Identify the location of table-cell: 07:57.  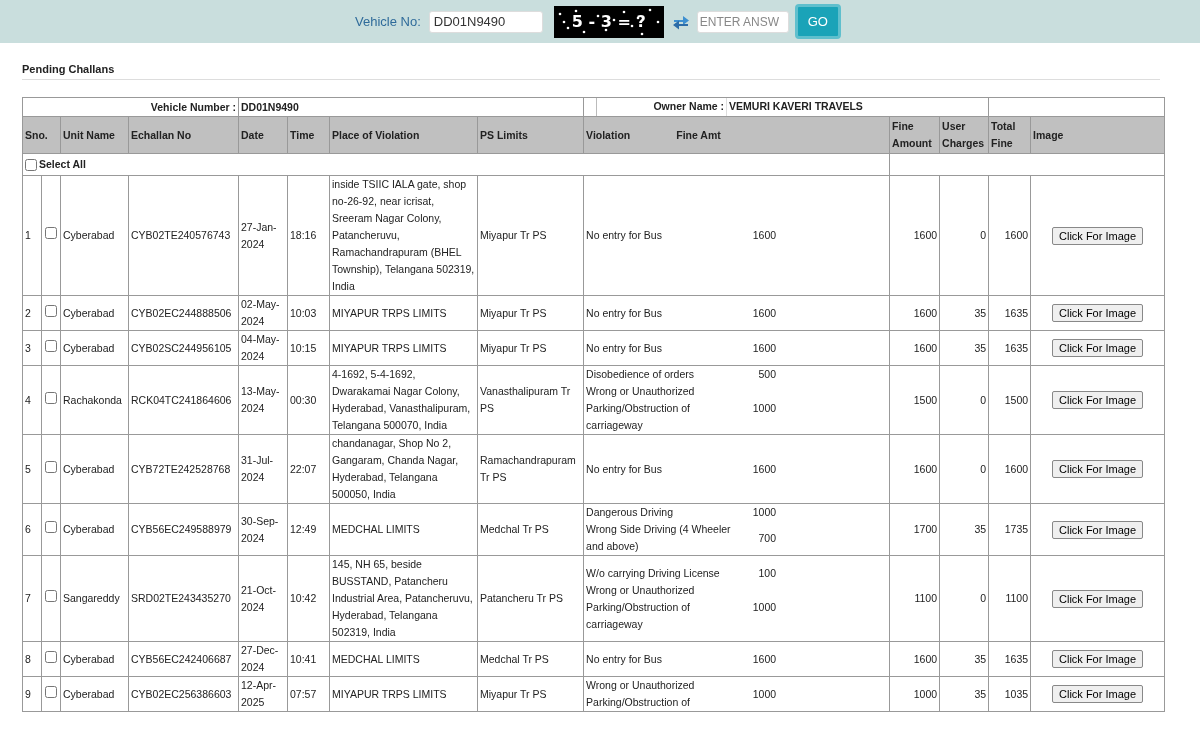
(308, 694).